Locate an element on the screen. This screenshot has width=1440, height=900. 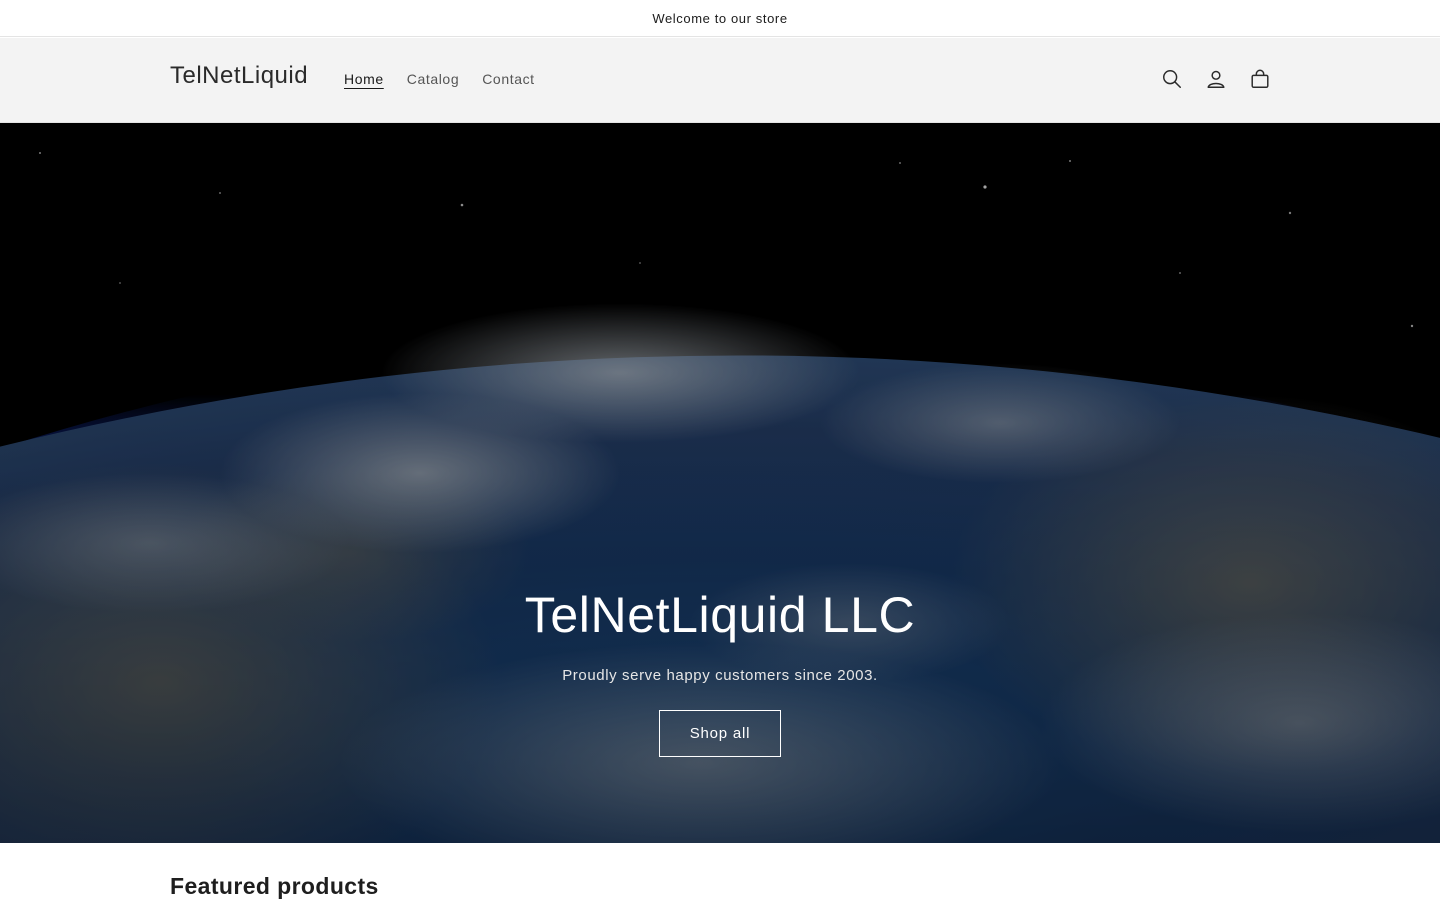
search-icon is located at coordinates (1172, 79).